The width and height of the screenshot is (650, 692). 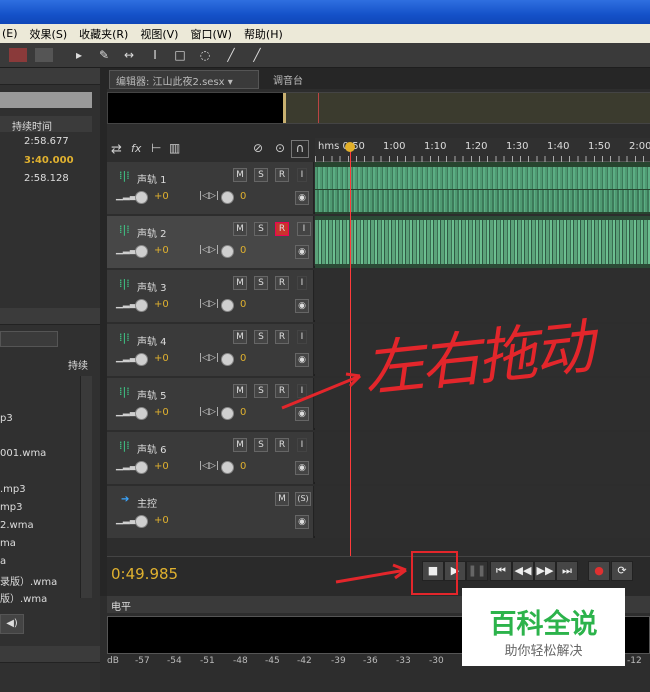 I want to click on watermark-logo: 百科全说 助你轻松解决, so click(x=543, y=627).